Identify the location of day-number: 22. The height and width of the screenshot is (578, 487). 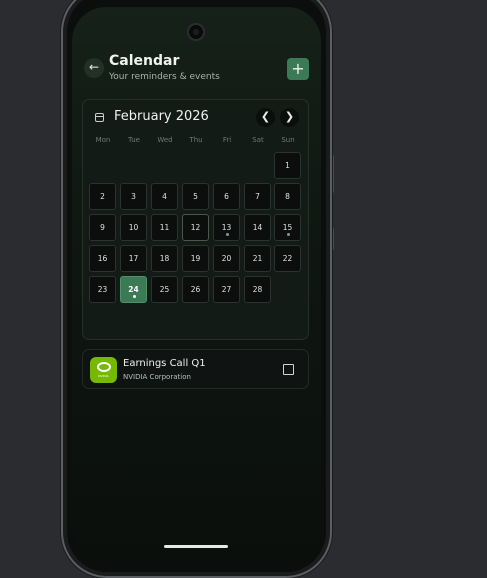
(287, 258).